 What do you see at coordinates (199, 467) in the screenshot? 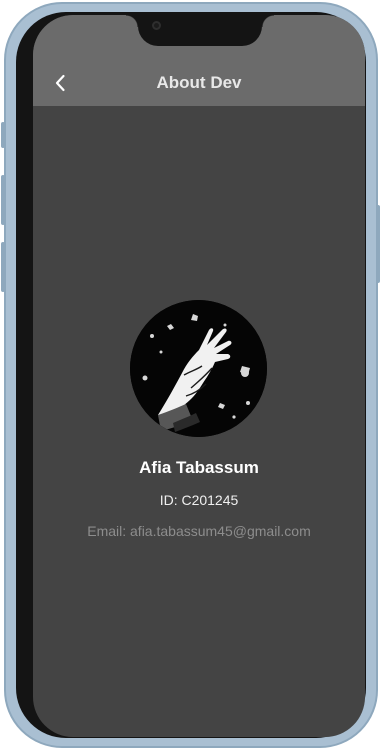
I see `developer-name: Afia Tabassum` at bounding box center [199, 467].